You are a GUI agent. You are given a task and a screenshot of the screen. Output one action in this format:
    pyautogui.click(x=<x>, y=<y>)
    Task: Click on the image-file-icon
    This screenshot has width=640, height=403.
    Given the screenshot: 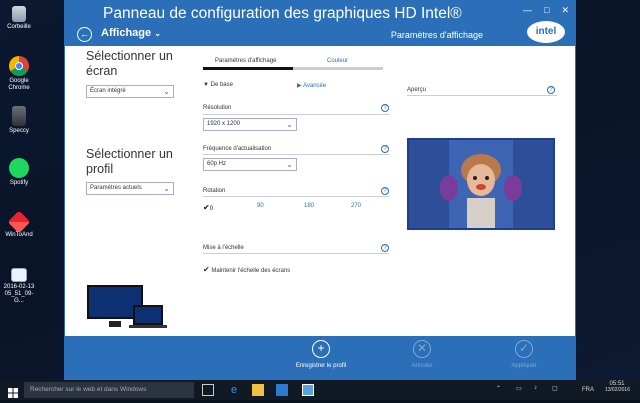 What is the action you would take?
    pyautogui.click(x=19, y=275)
    